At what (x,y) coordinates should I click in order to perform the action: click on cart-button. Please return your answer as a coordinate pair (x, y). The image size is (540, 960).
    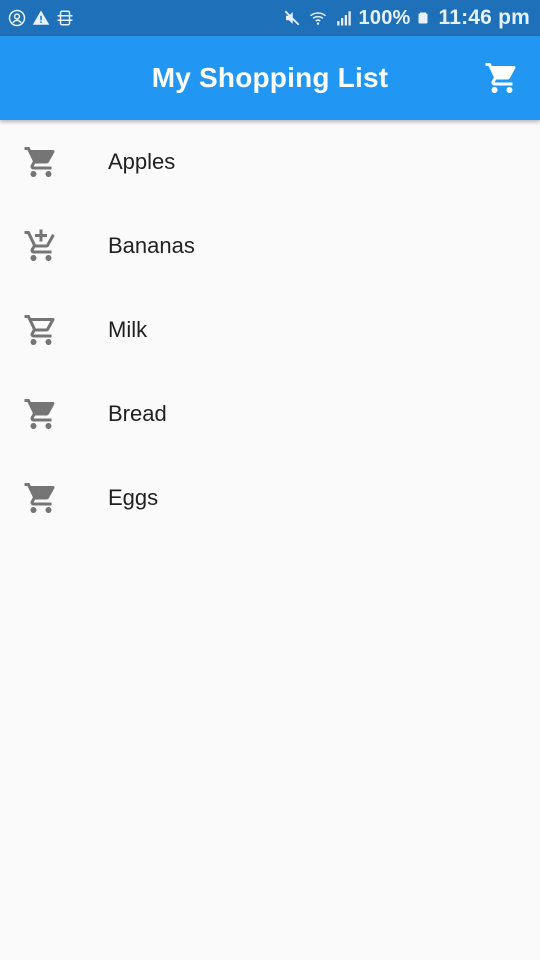
    Looking at the image, I should click on (502, 78).